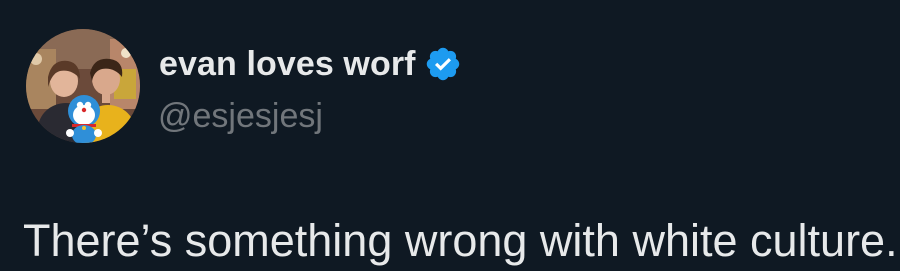 The width and height of the screenshot is (900, 271). Describe the element at coordinates (240, 116) in the screenshot. I see `author-handle: @esjesjesj` at that location.